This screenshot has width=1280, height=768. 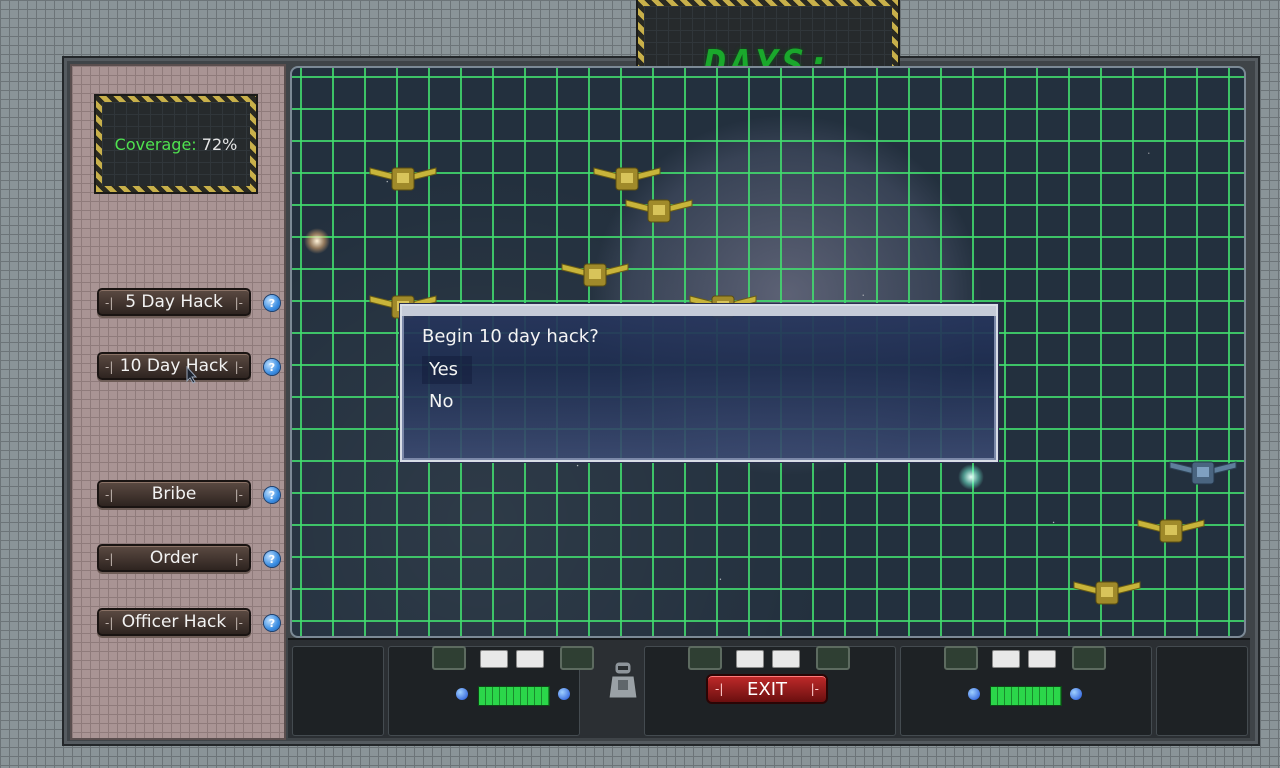 I want to click on dialog-prompt: Begin 10 day hack?, so click(x=510, y=336).